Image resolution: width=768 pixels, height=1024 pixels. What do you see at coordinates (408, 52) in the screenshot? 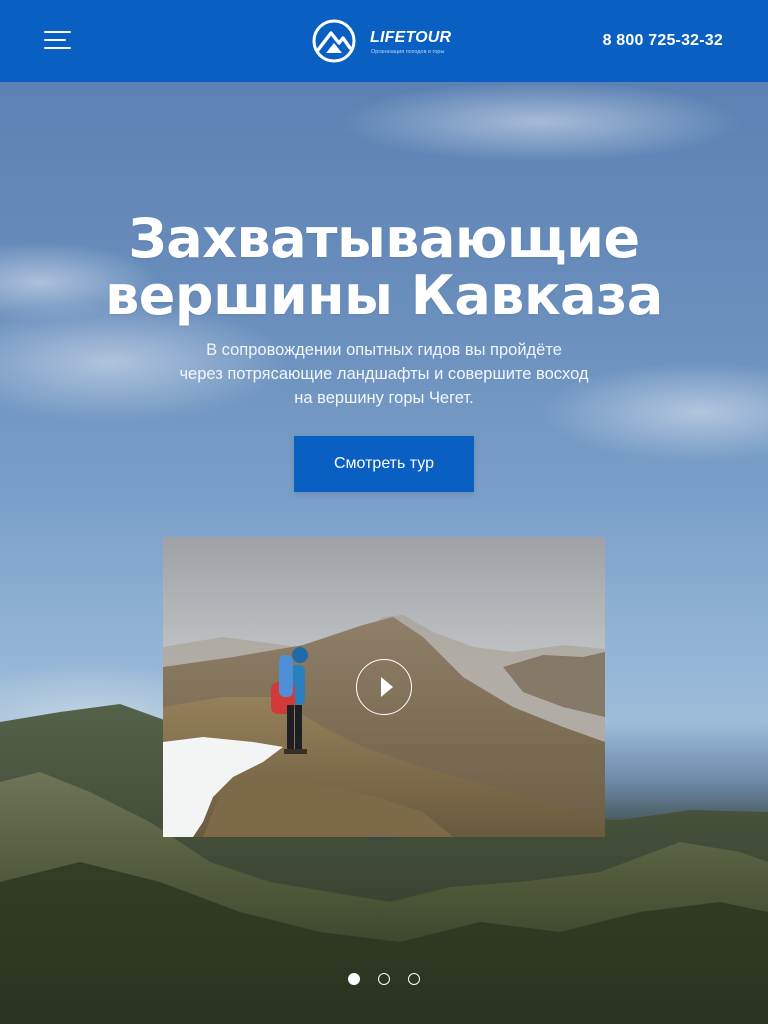
I see `logo-tagline: Организация походов в горы` at bounding box center [408, 52].